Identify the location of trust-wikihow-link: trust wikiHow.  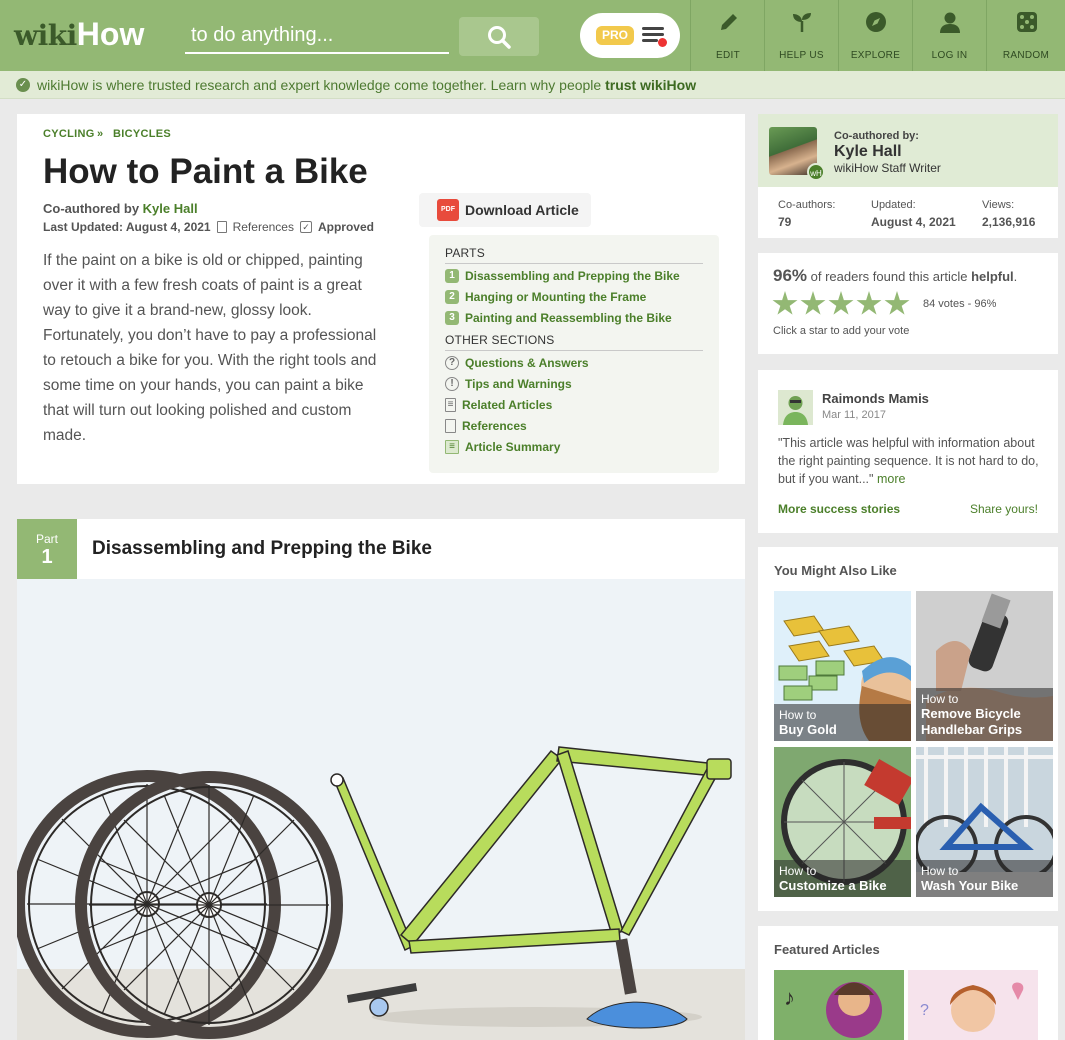
(650, 85).